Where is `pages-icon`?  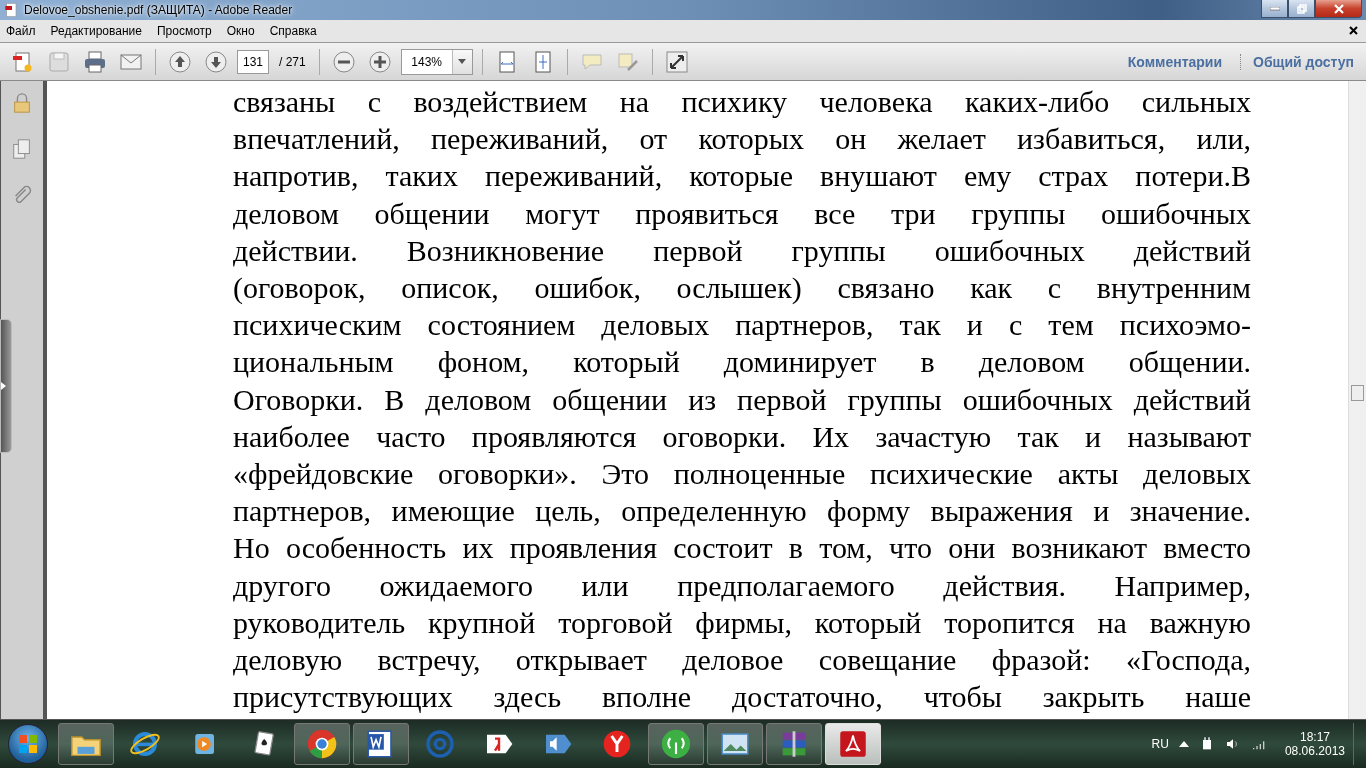 pages-icon is located at coordinates (22, 149).